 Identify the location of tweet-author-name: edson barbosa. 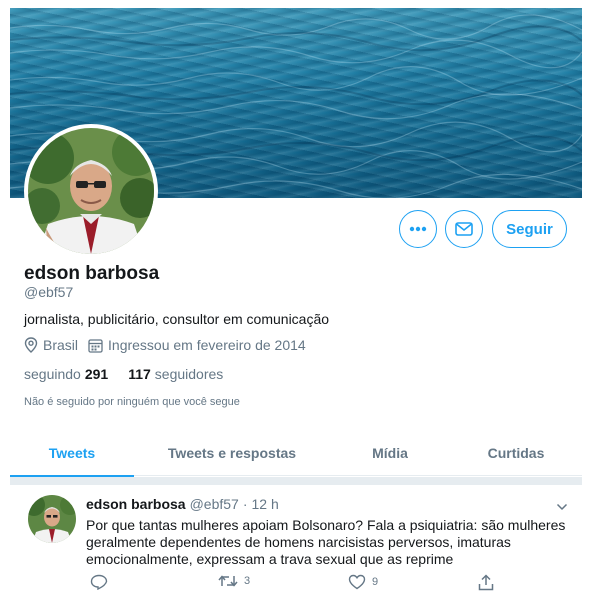
(136, 504).